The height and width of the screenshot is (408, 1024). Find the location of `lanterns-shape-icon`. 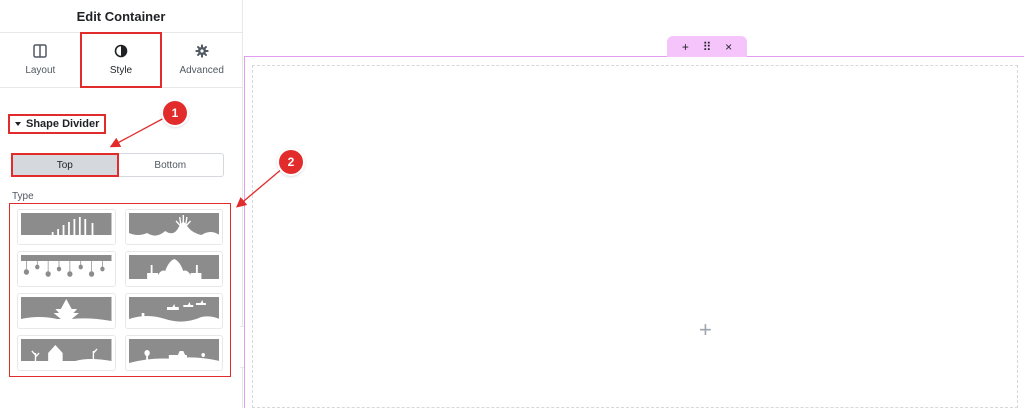

lanterns-shape-icon is located at coordinates (66, 269).